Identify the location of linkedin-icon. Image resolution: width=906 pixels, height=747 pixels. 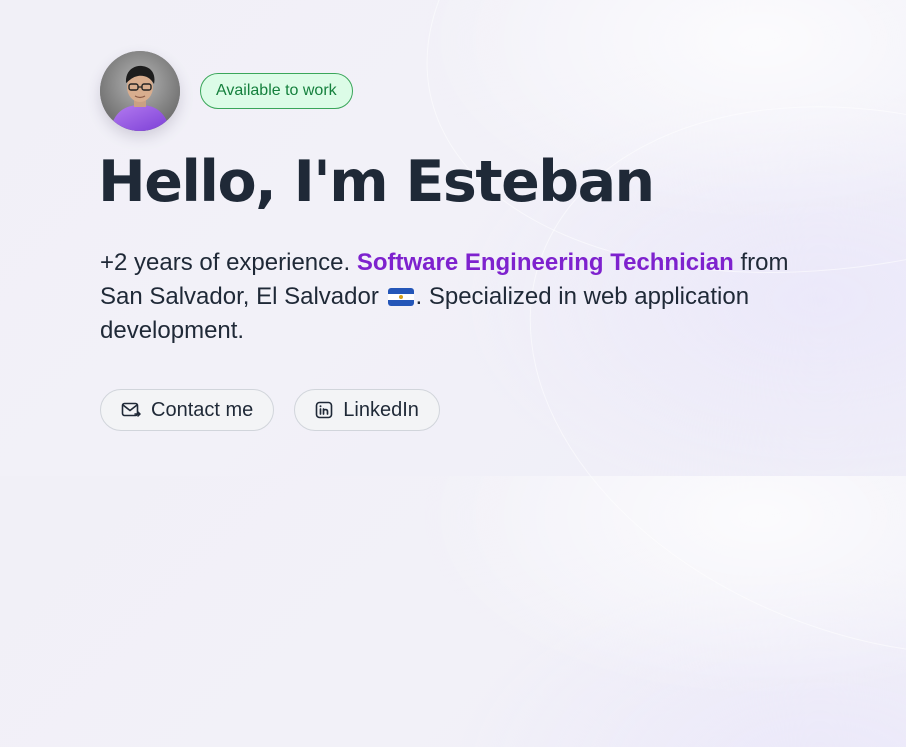
(324, 410).